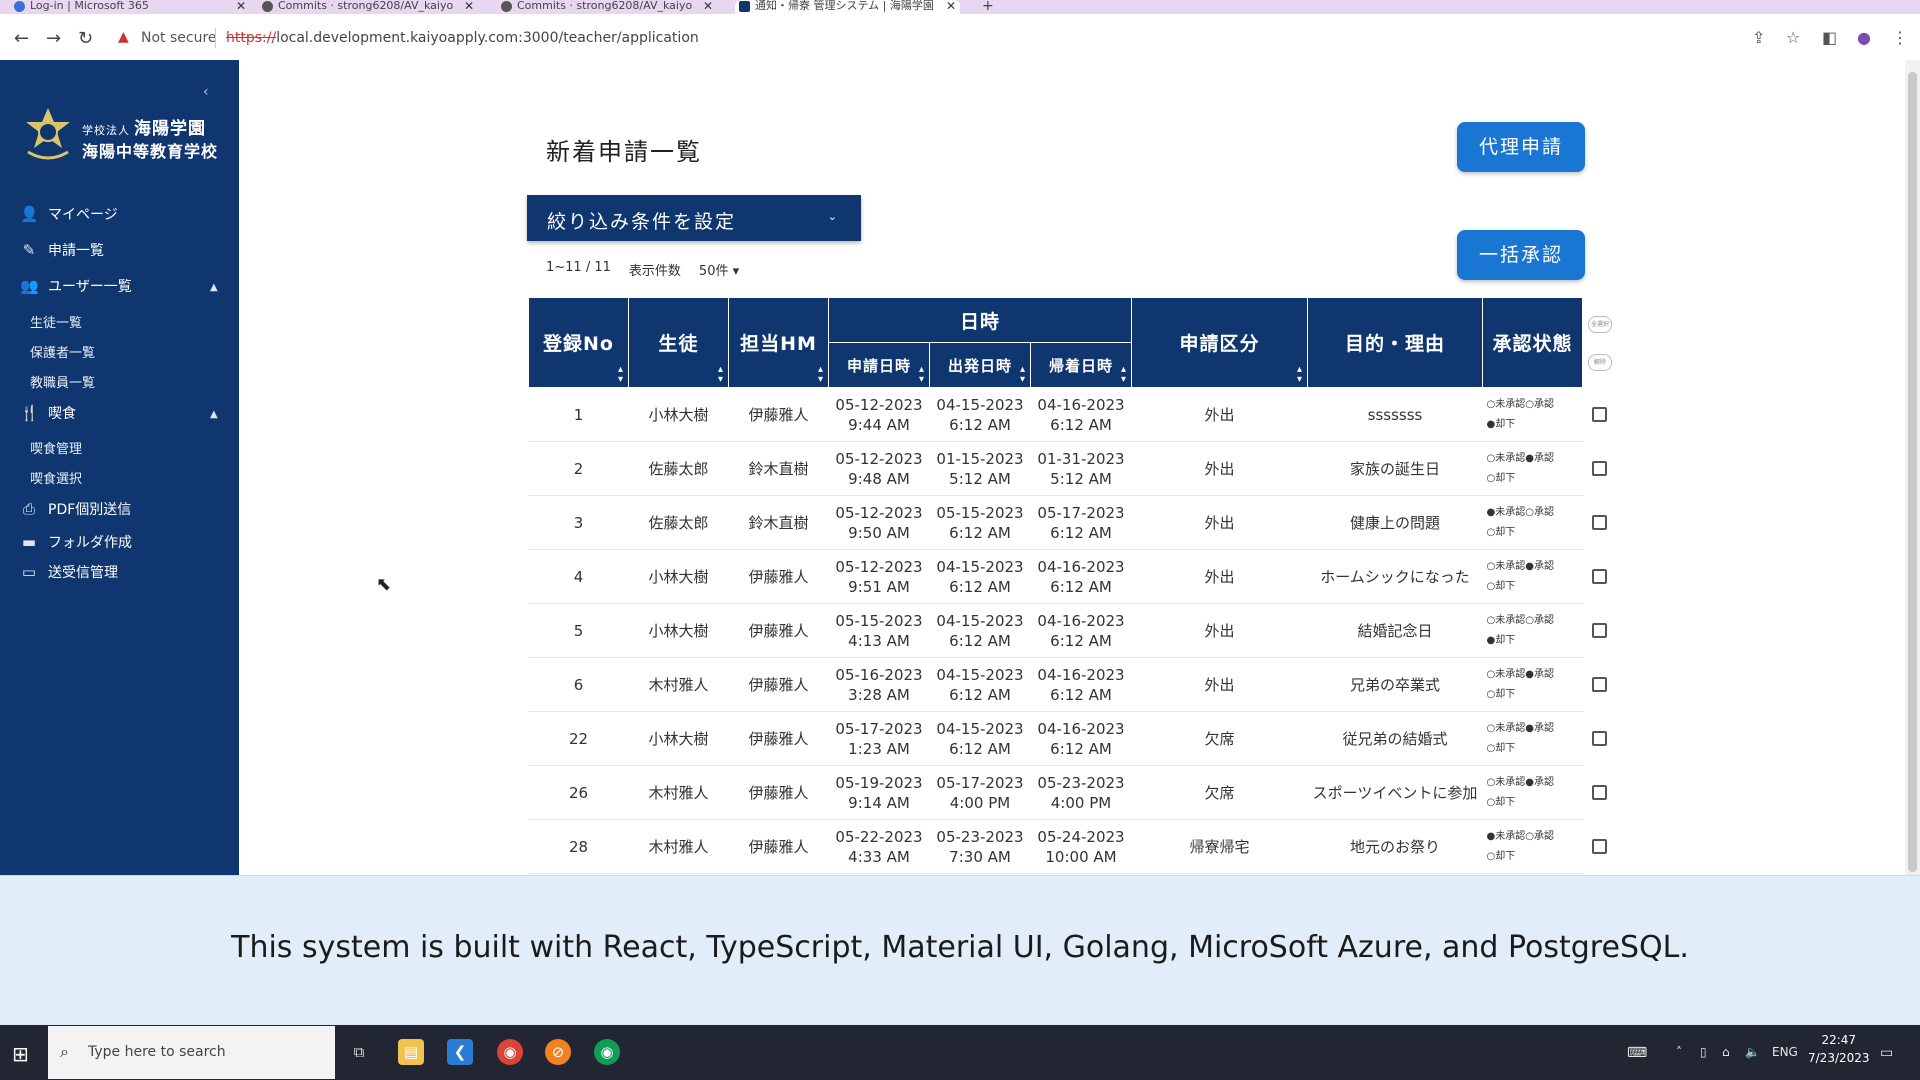 The height and width of the screenshot is (1080, 1920). I want to click on sidebar-item-meals: 🍴 喫食, so click(48, 413).